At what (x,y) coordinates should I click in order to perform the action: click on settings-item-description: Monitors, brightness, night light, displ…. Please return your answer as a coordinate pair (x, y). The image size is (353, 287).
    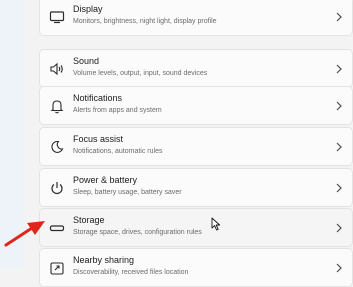
    Looking at the image, I should click on (145, 21).